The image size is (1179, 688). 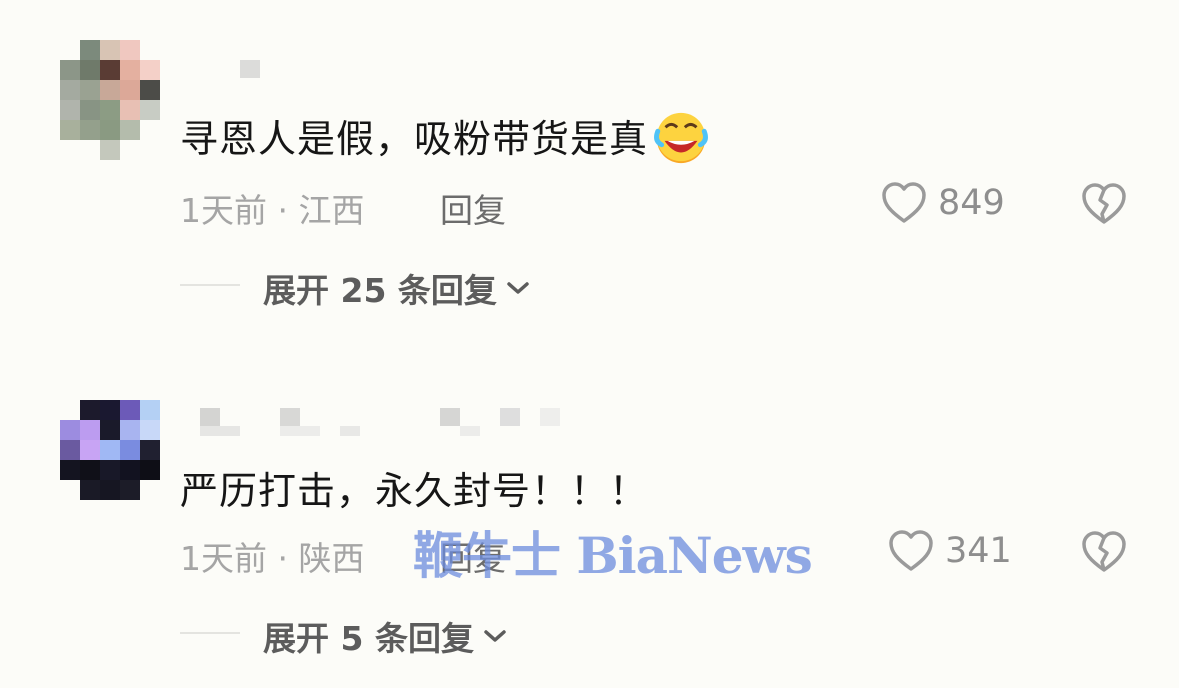 What do you see at coordinates (613, 555) in the screenshot?
I see `watermark: 鞭牛士 BiaNews` at bounding box center [613, 555].